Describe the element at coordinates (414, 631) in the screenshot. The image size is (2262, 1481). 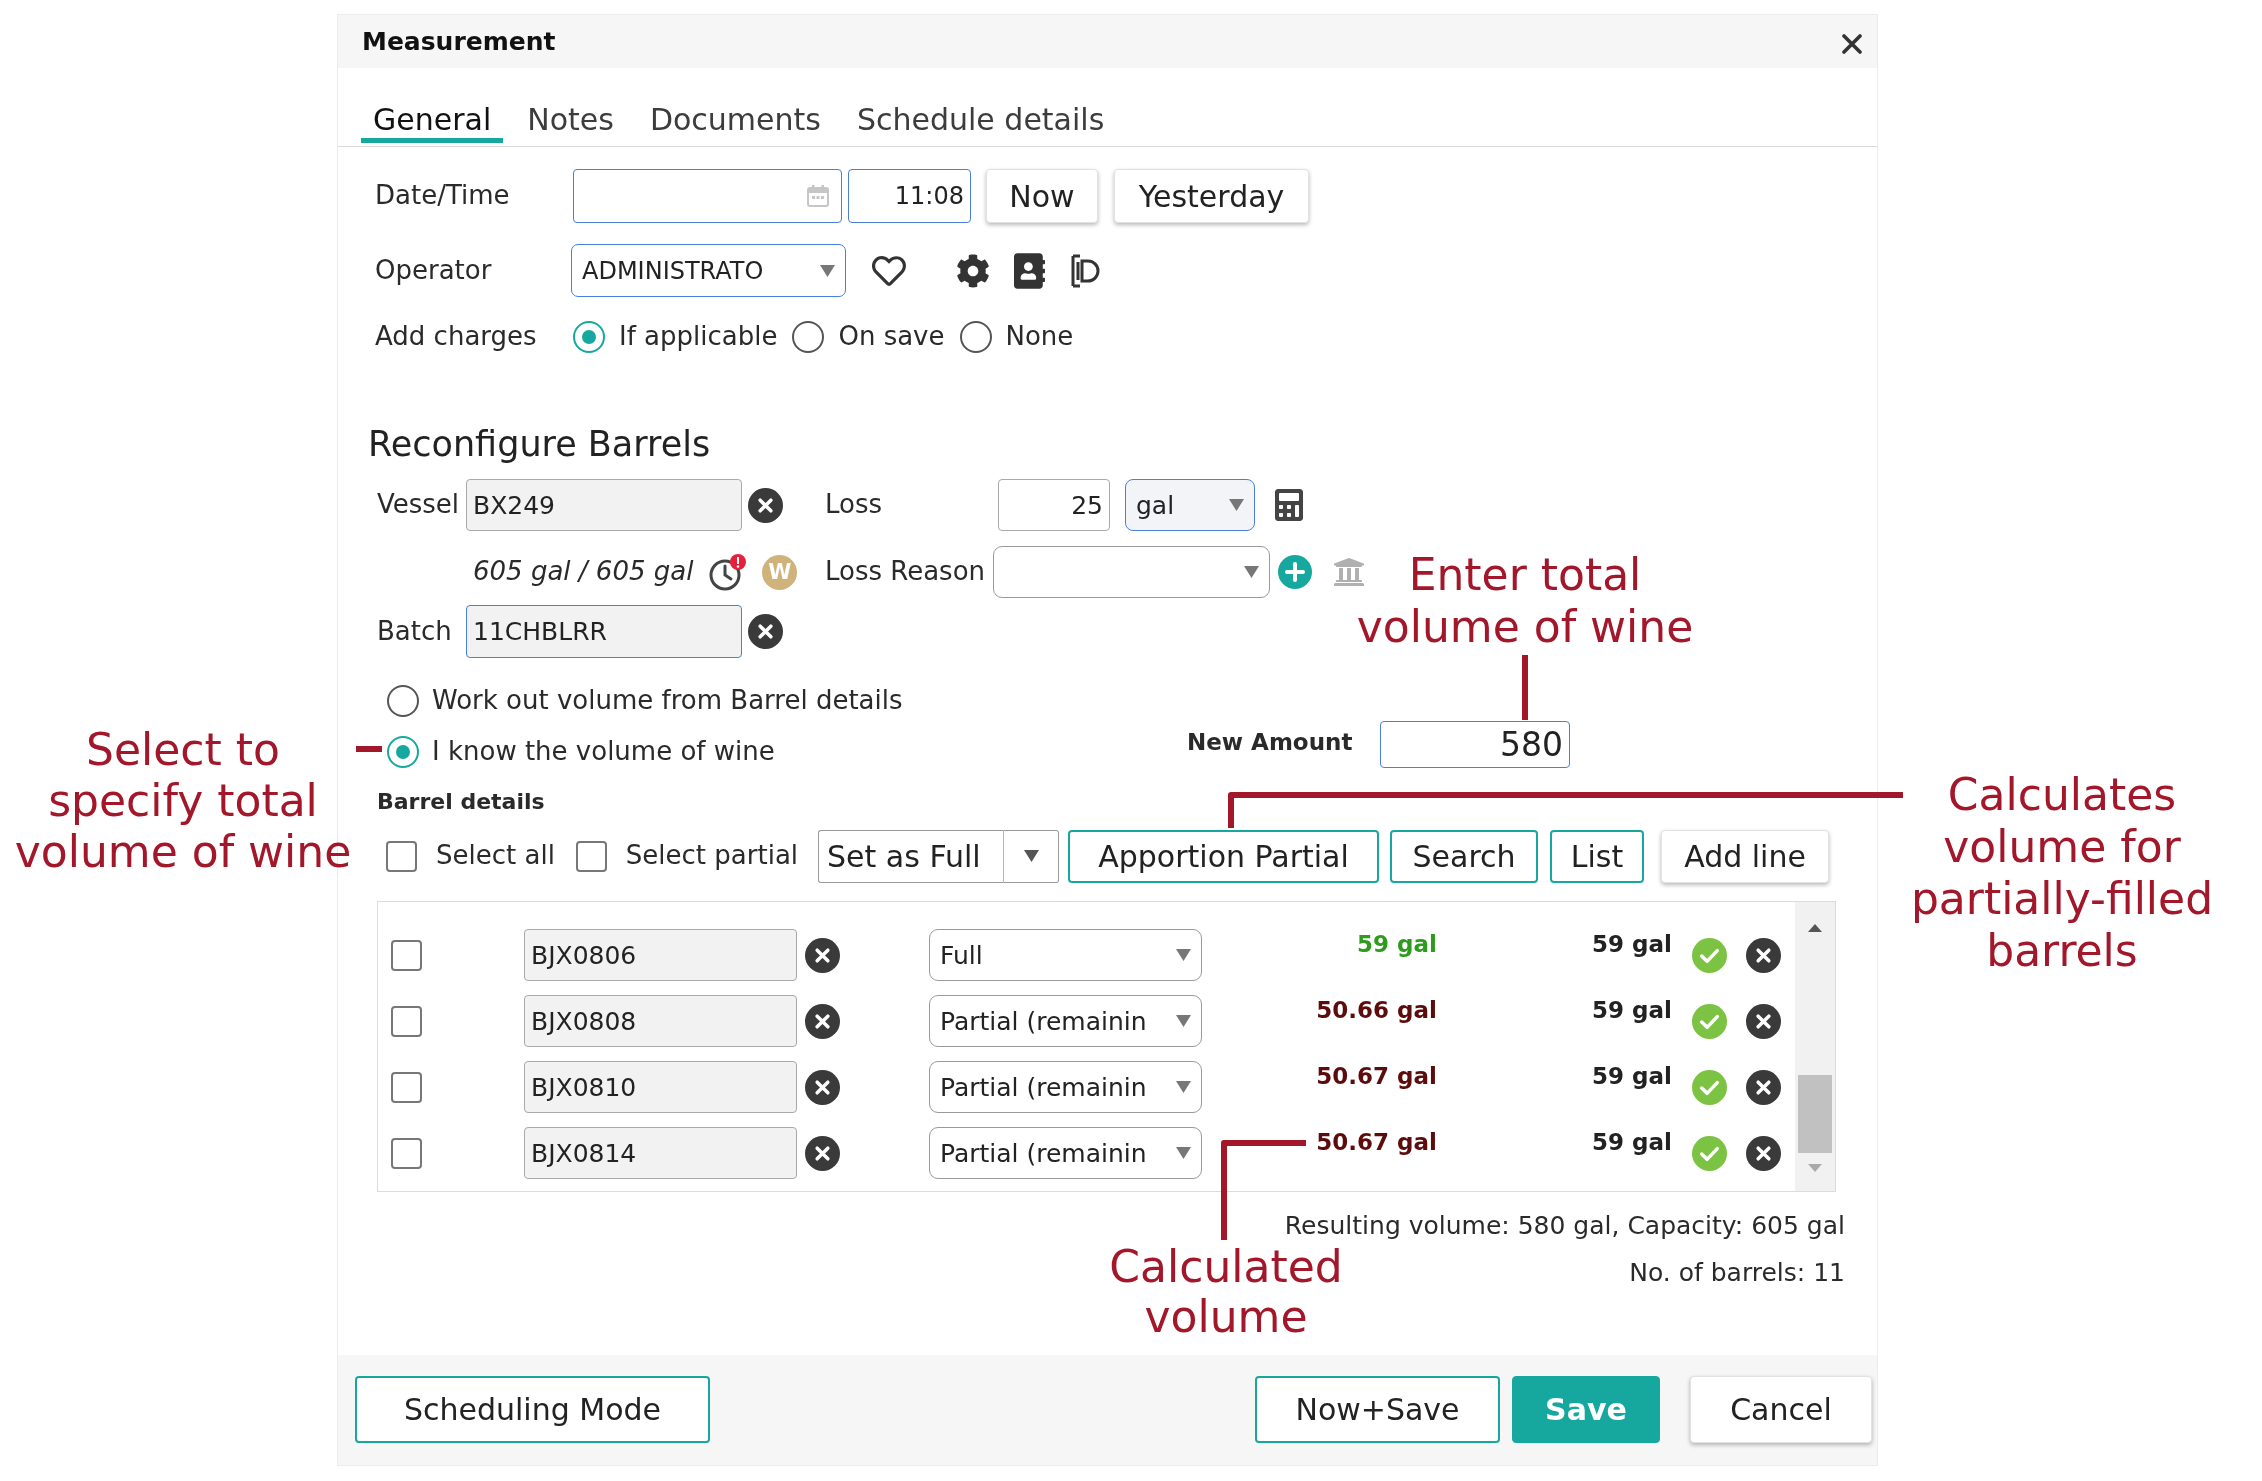
I see `field-label: Batch` at that location.